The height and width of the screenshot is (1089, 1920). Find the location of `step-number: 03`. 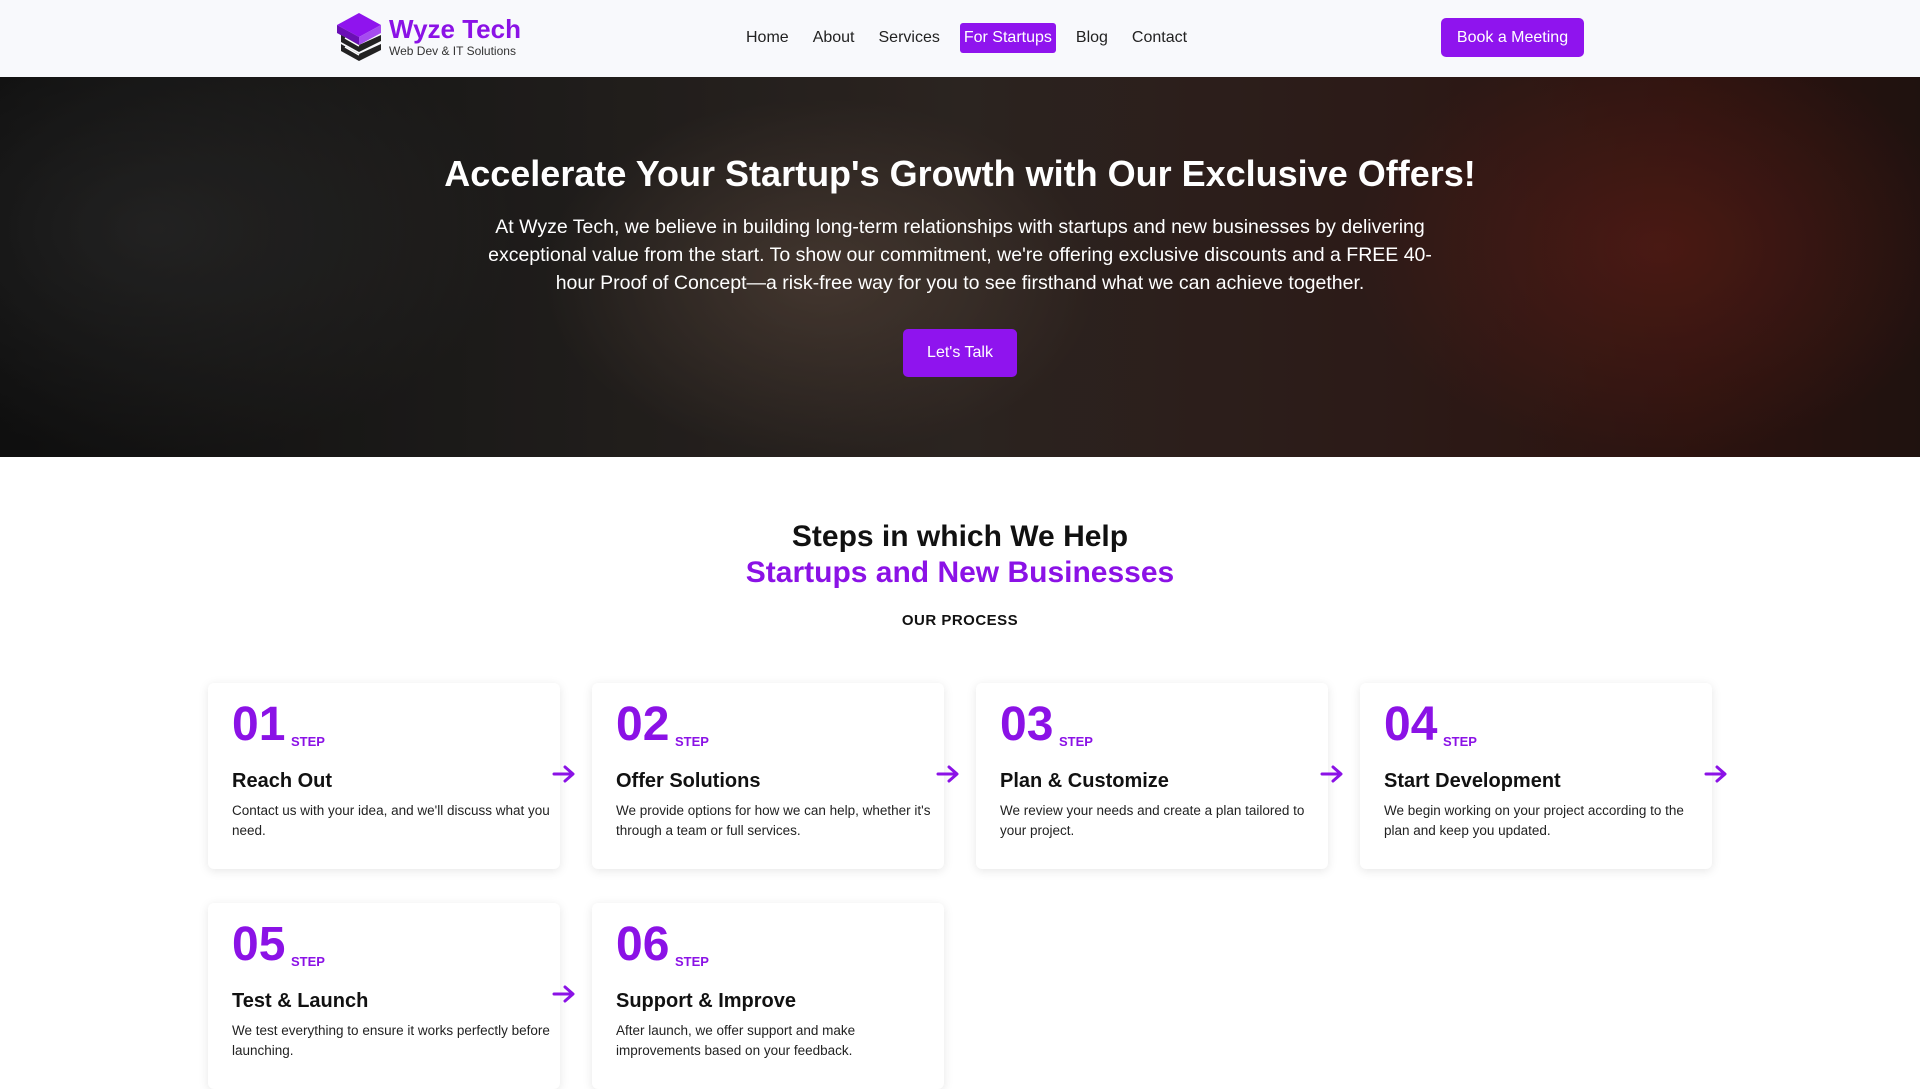

step-number: 03 is located at coordinates (1027, 724).